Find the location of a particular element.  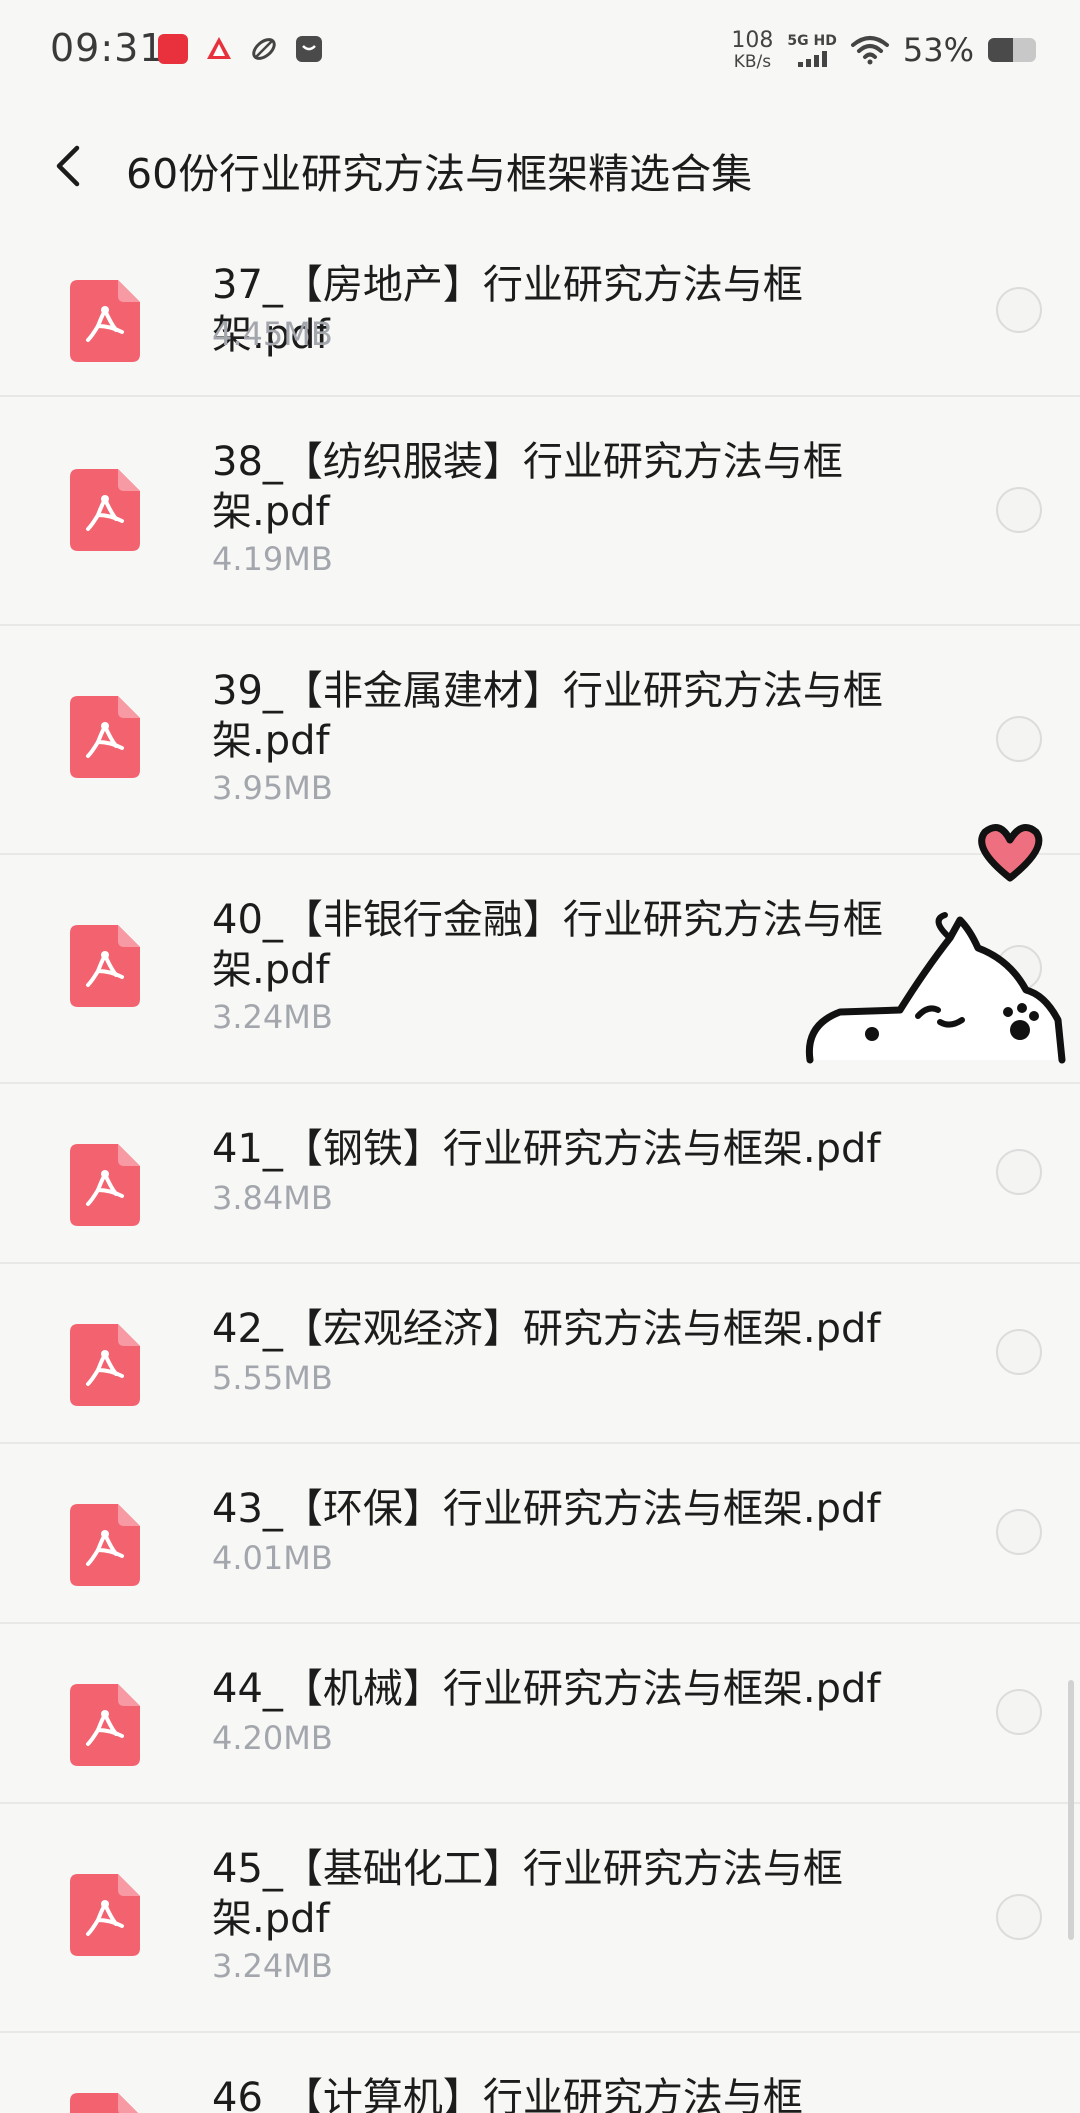

scrollbar is located at coordinates (1071, 1810).